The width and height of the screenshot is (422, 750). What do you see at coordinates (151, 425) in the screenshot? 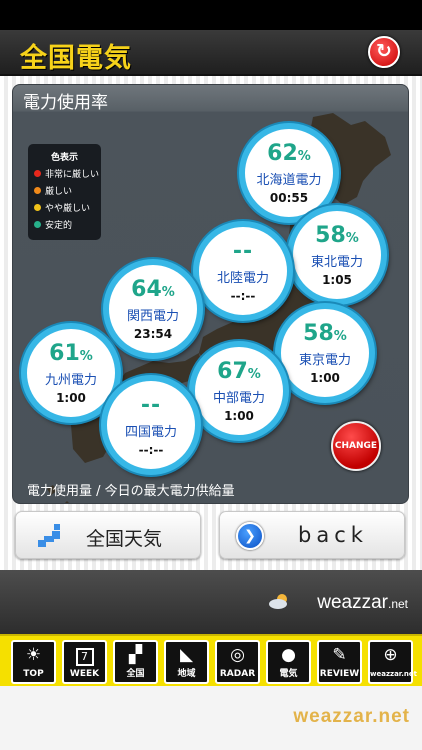
I see `region-shikoku: -- 四国電力 --:--` at bounding box center [151, 425].